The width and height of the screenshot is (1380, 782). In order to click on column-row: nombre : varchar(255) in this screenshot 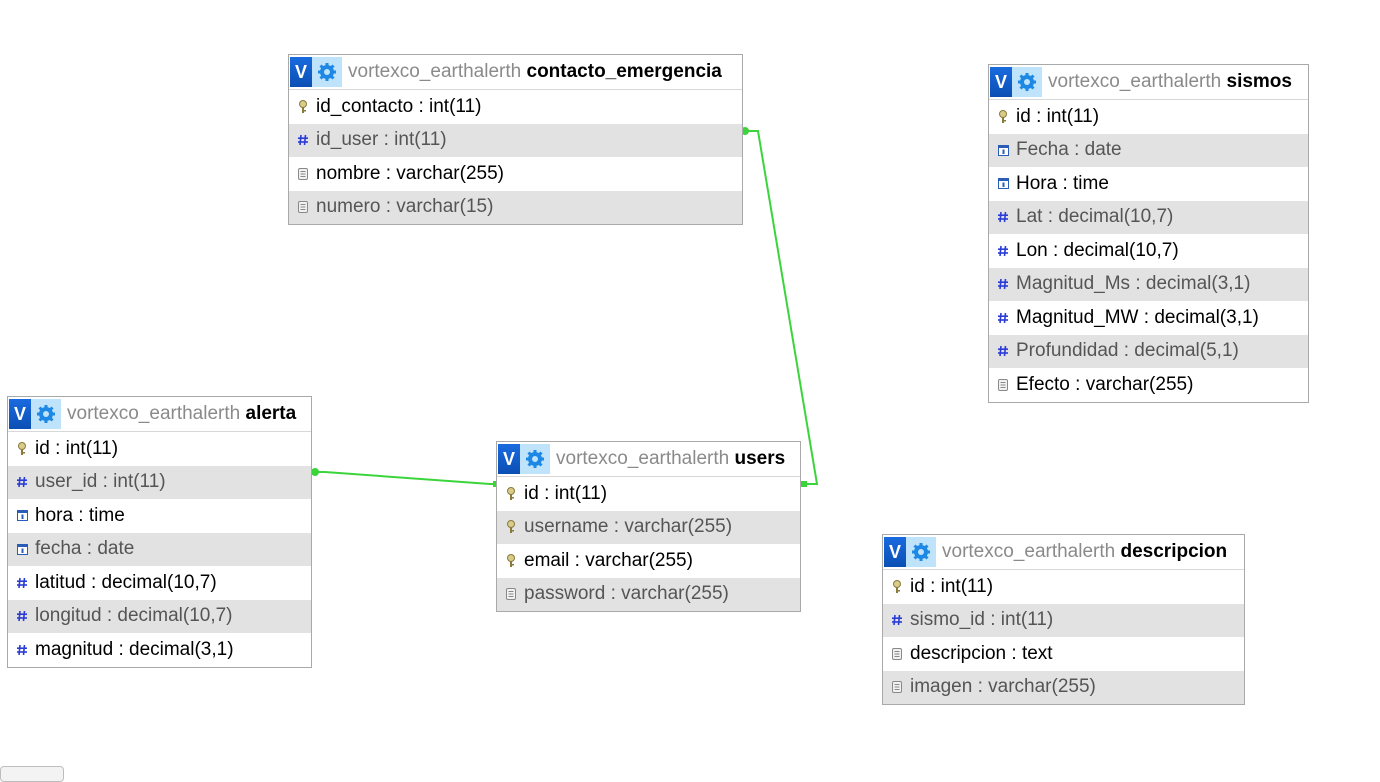, I will do `click(515, 174)`.